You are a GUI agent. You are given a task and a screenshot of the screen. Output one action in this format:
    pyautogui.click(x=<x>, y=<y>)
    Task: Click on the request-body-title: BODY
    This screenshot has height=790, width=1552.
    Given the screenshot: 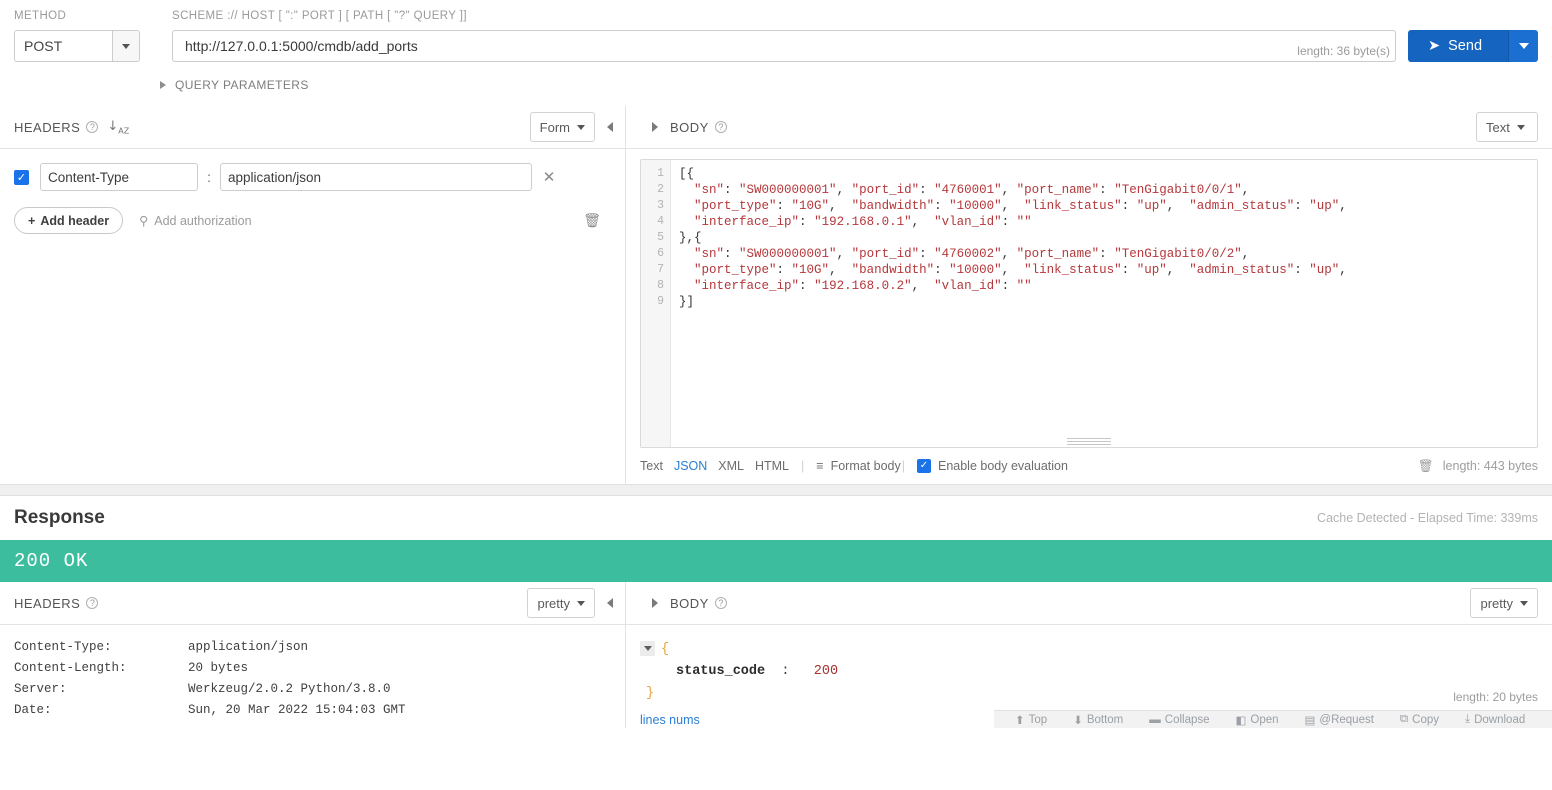 What is the action you would take?
    pyautogui.click(x=689, y=127)
    